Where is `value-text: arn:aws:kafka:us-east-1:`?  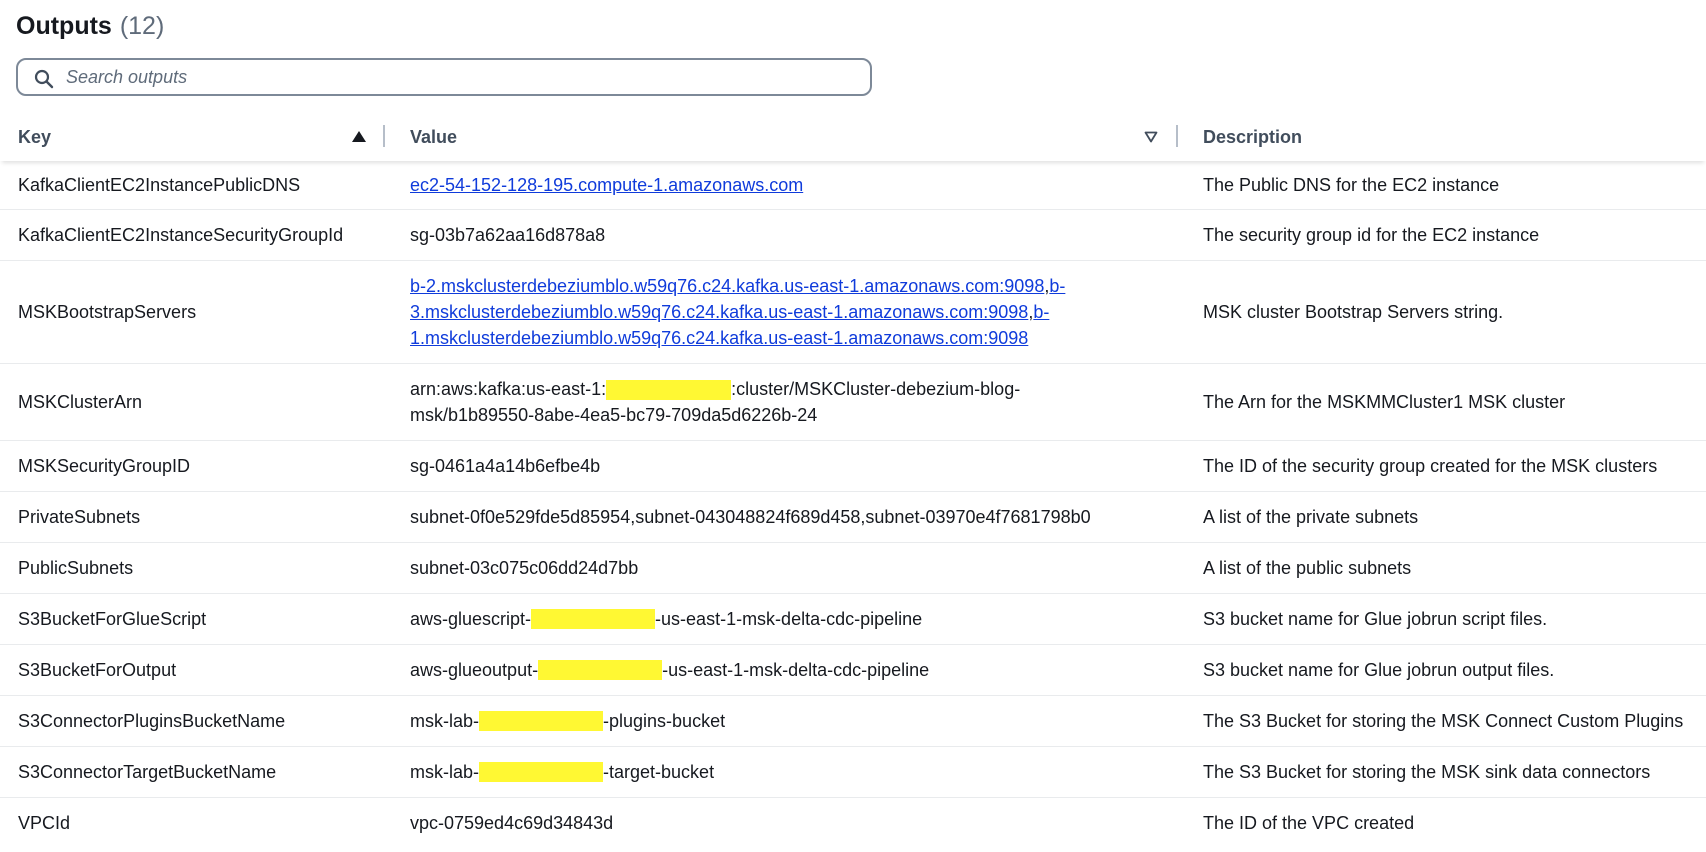
value-text: arn:aws:kafka:us-east-1: is located at coordinates (508, 389).